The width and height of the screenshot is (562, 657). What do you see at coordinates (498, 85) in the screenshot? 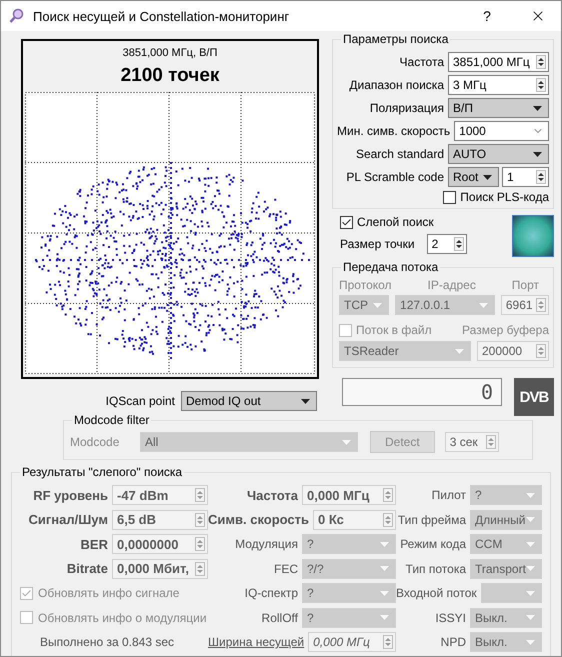
I see `spin-field: 3 МГц` at bounding box center [498, 85].